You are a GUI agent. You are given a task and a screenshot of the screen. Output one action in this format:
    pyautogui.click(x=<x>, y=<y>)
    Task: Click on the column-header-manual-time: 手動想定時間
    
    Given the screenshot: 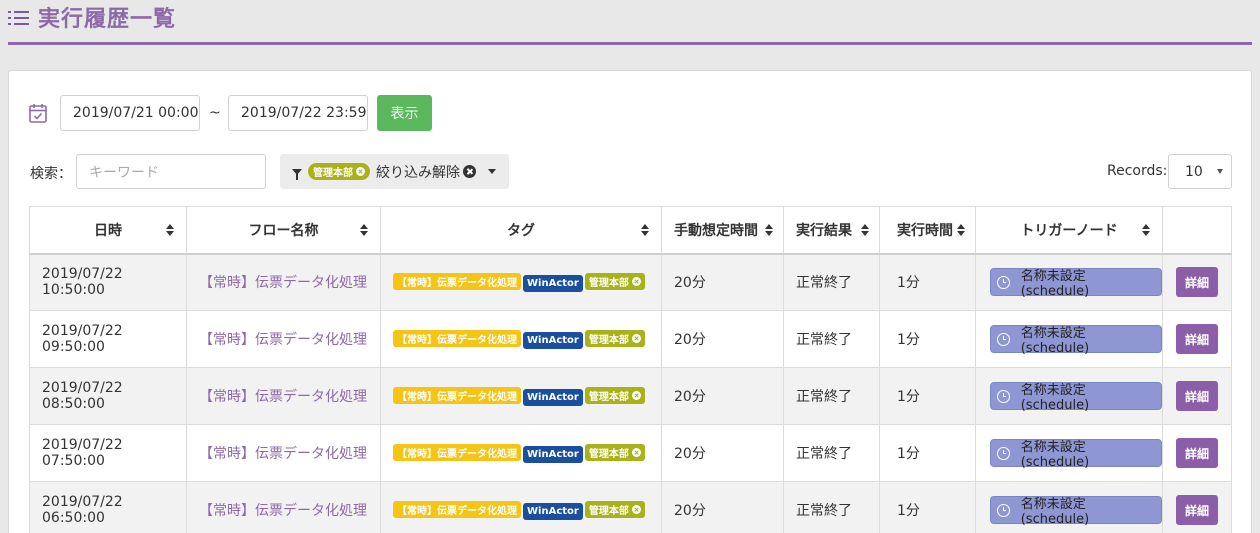 What is the action you would take?
    pyautogui.click(x=722, y=230)
    